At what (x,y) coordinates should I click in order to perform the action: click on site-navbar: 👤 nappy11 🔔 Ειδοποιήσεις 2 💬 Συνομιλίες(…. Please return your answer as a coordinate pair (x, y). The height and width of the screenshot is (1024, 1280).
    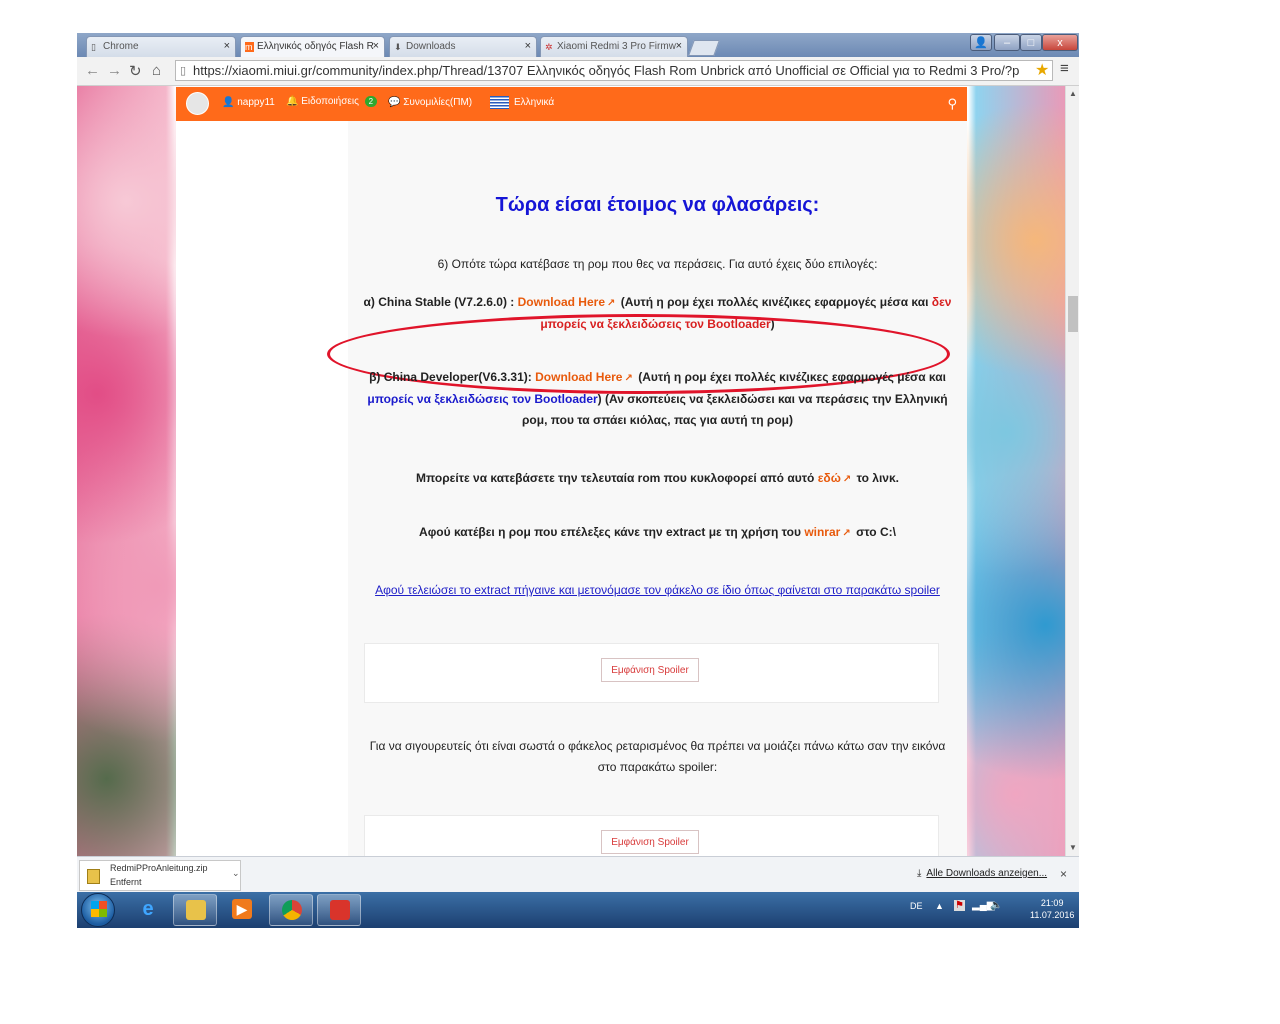
    Looking at the image, I should click on (571, 104).